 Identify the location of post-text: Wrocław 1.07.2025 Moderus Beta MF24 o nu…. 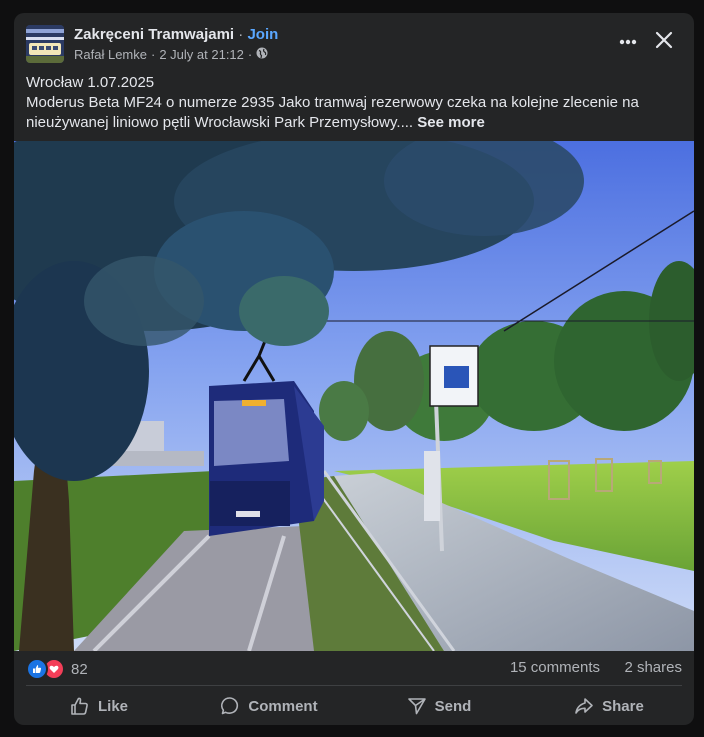
(354, 103).